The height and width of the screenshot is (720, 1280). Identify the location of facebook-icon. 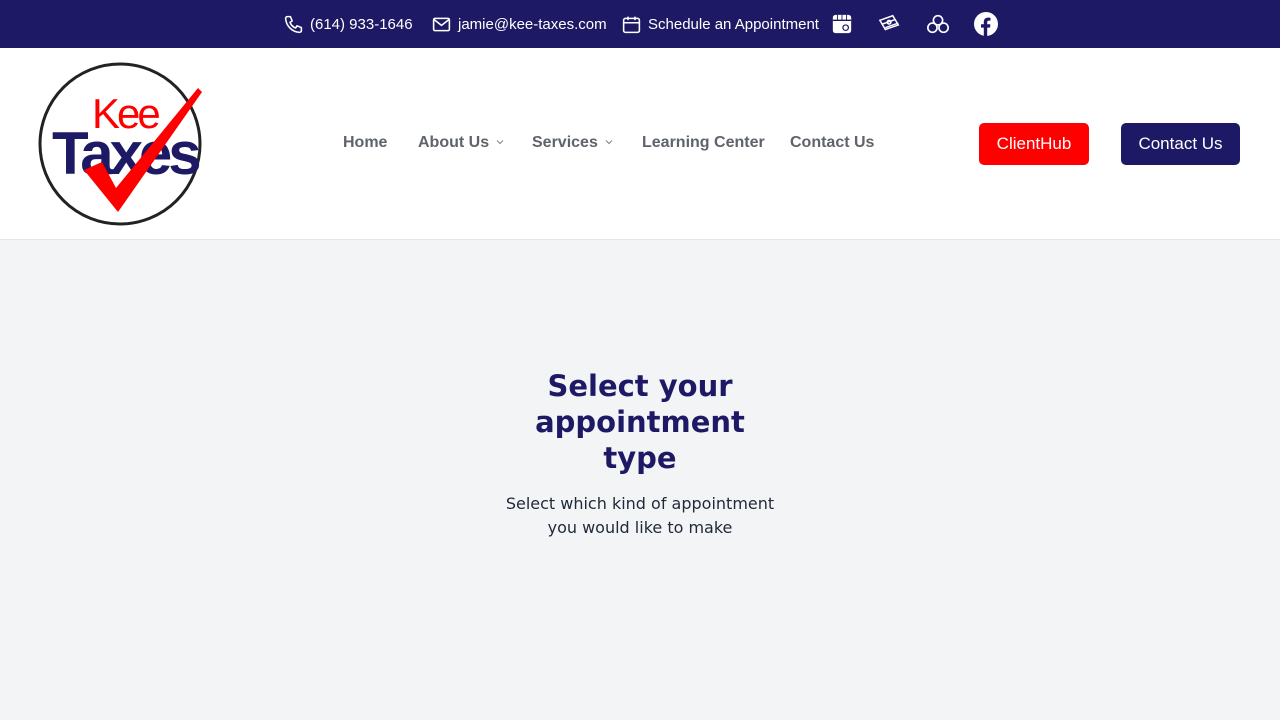
(986, 24).